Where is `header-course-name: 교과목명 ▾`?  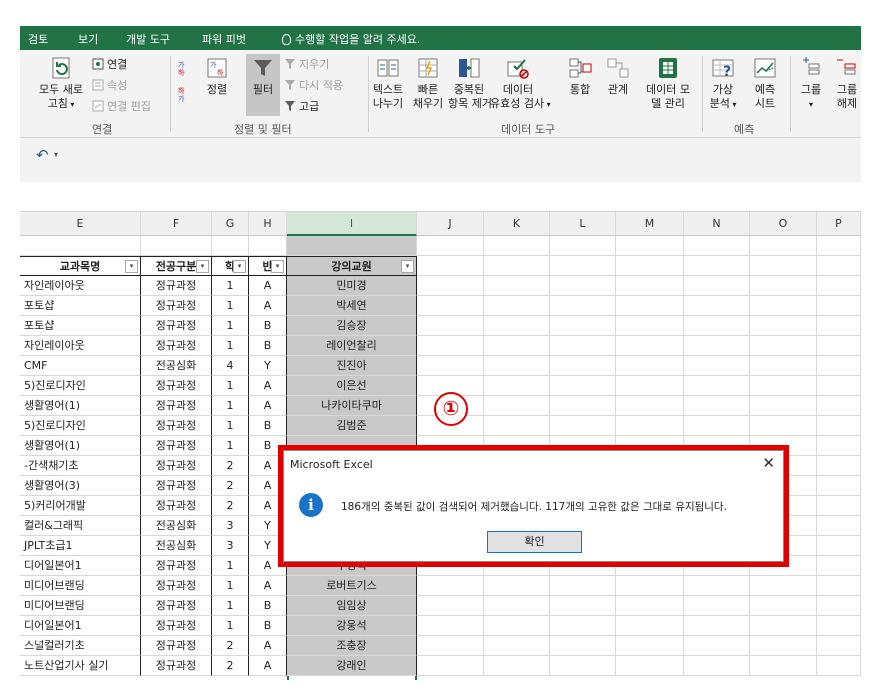
header-course-name: 교과목명 ▾ is located at coordinates (80, 266).